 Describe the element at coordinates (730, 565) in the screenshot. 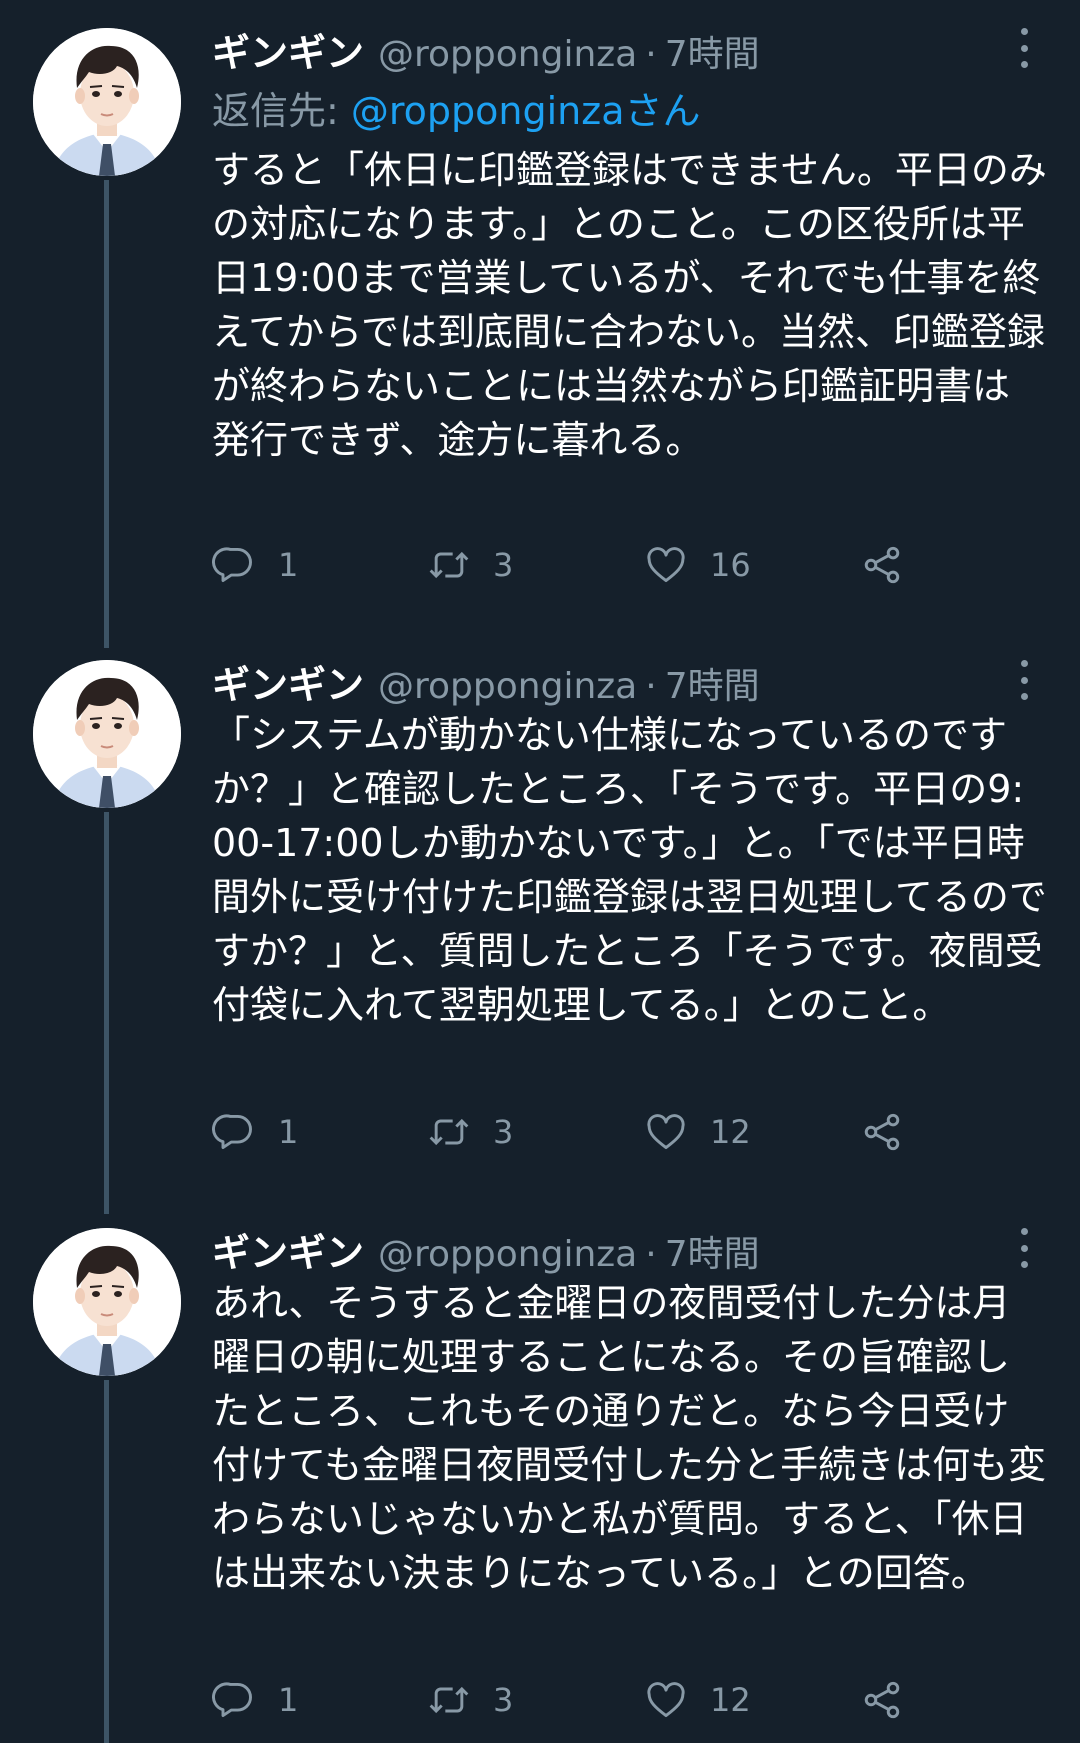

I see `like-count: 16` at that location.